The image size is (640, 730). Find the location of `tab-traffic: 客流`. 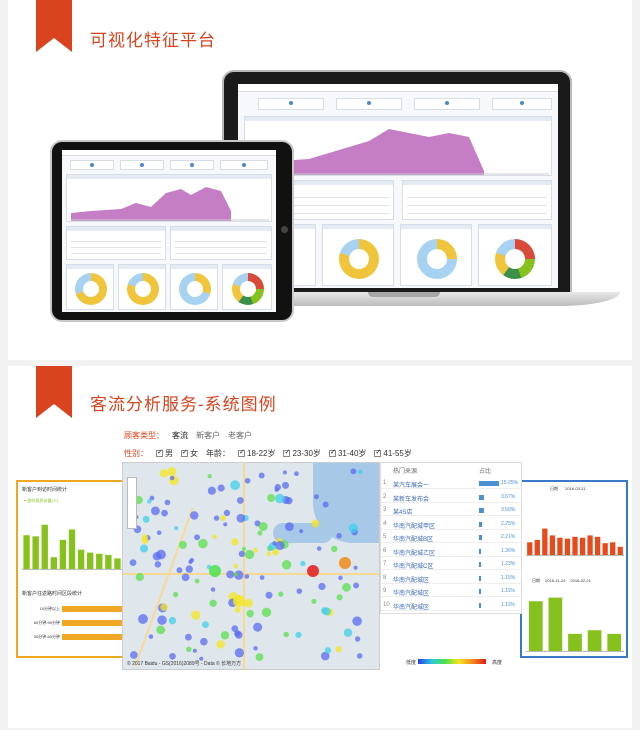

tab-traffic: 客流 is located at coordinates (180, 435).